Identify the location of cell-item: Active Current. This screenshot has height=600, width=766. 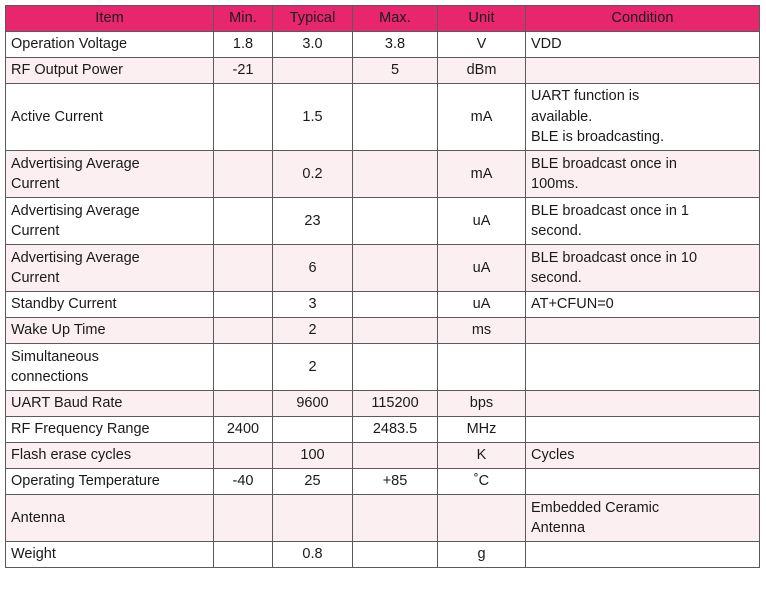
(109, 117).